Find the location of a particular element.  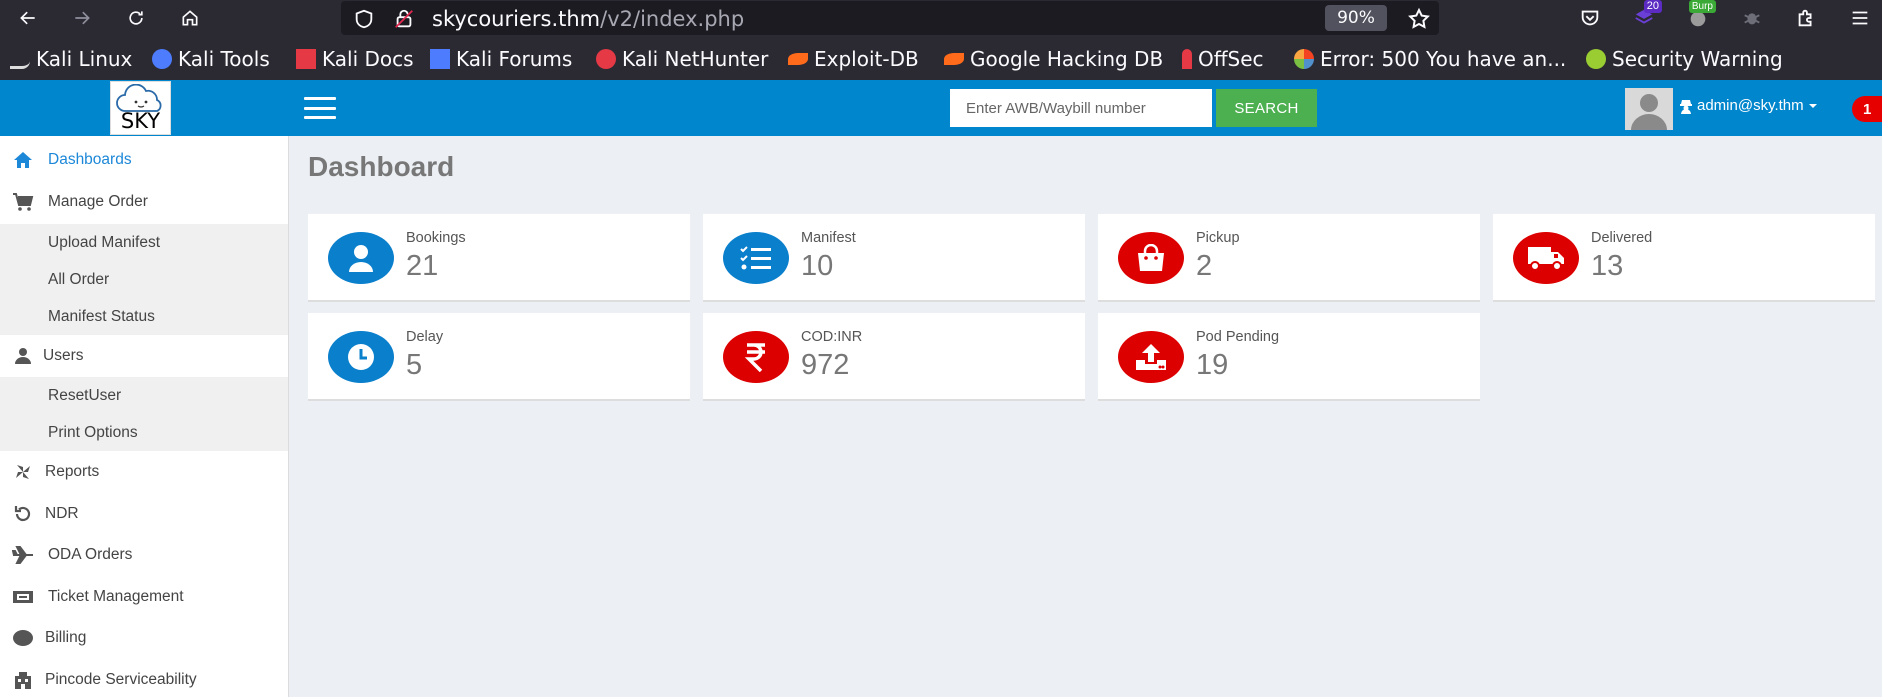

kali-forums-icon is located at coordinates (440, 59).